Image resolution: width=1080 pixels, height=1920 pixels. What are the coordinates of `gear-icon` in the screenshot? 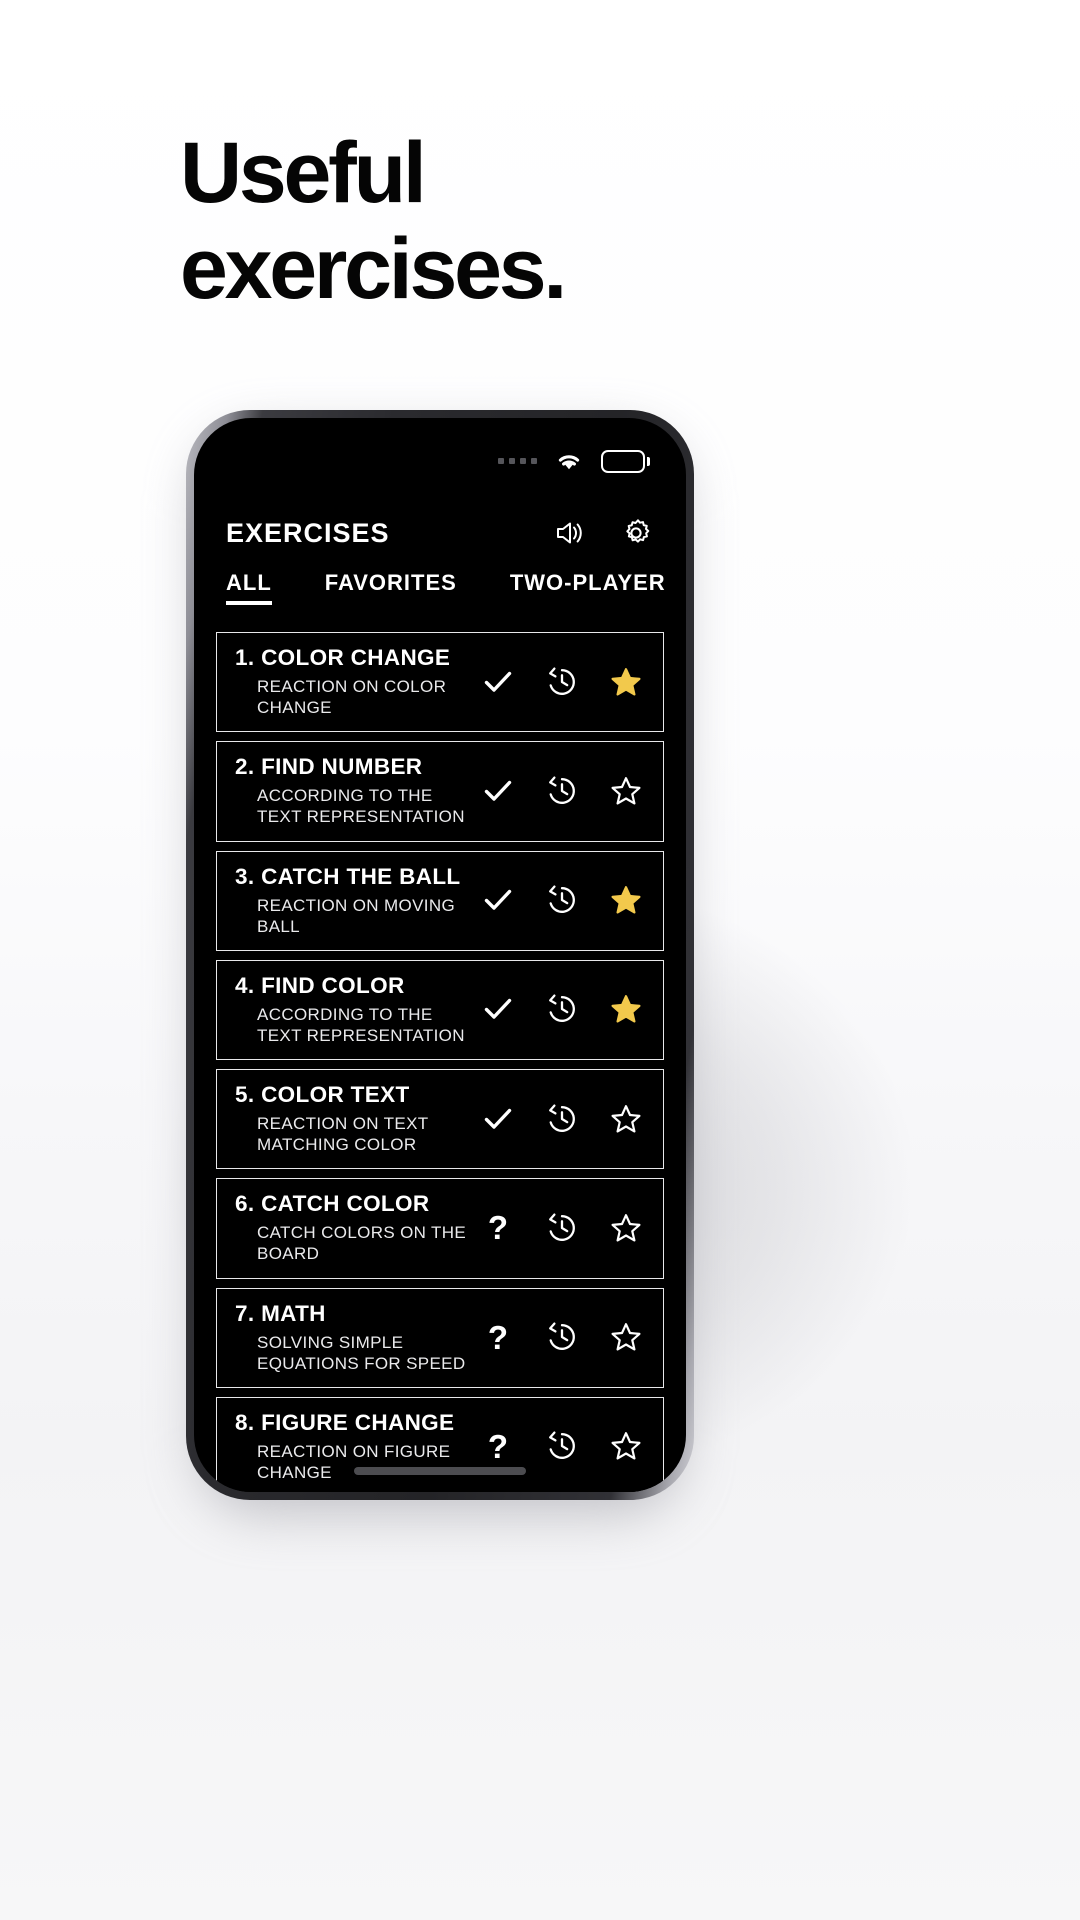 It's located at (636, 533).